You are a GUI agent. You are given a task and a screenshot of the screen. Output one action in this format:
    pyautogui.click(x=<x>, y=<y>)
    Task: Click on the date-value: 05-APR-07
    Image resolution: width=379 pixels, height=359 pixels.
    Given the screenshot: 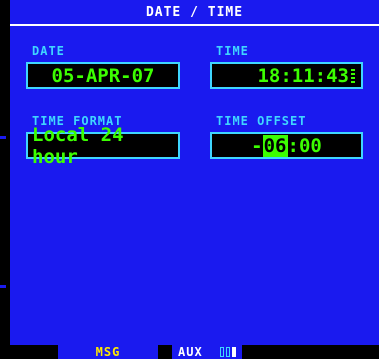 What is the action you would take?
    pyautogui.click(x=103, y=75)
    